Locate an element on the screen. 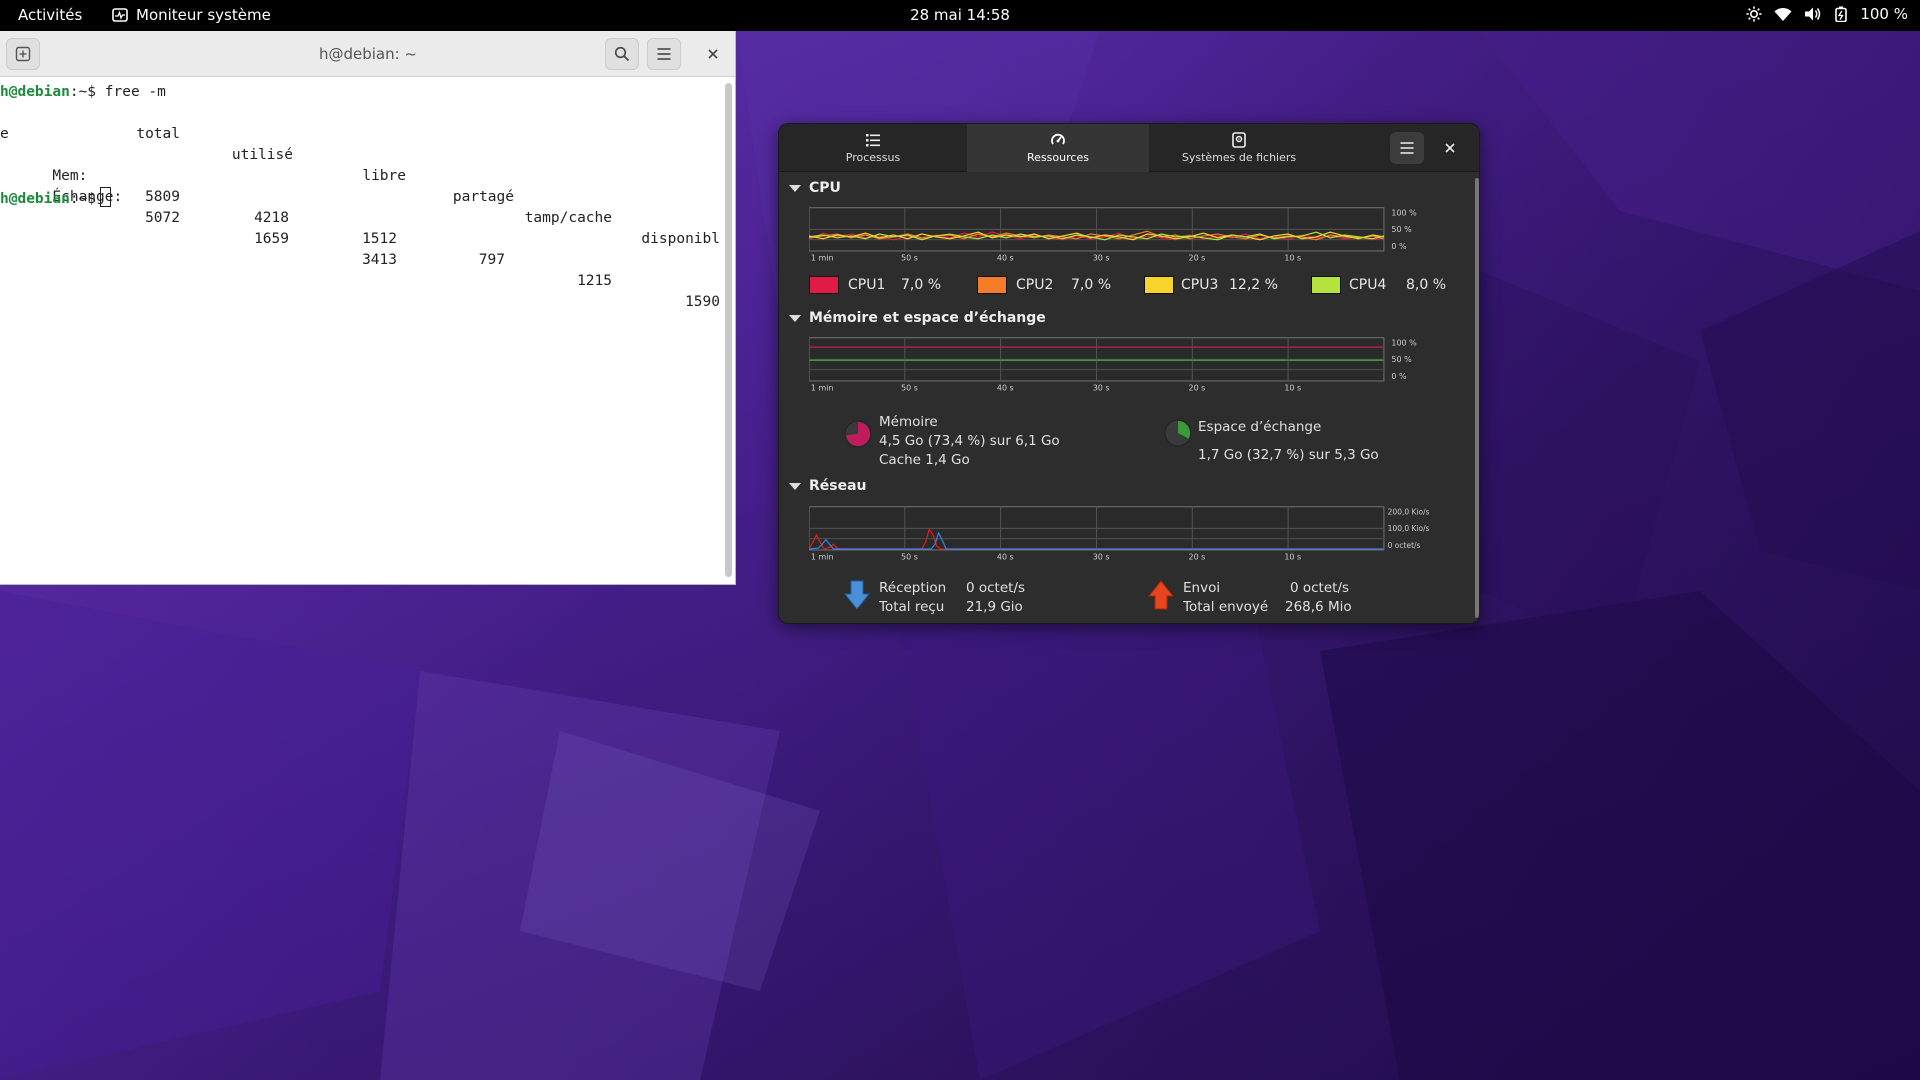 This screenshot has height=1080, width=1920. cpu-section-toggle: CPU is located at coordinates (815, 188).